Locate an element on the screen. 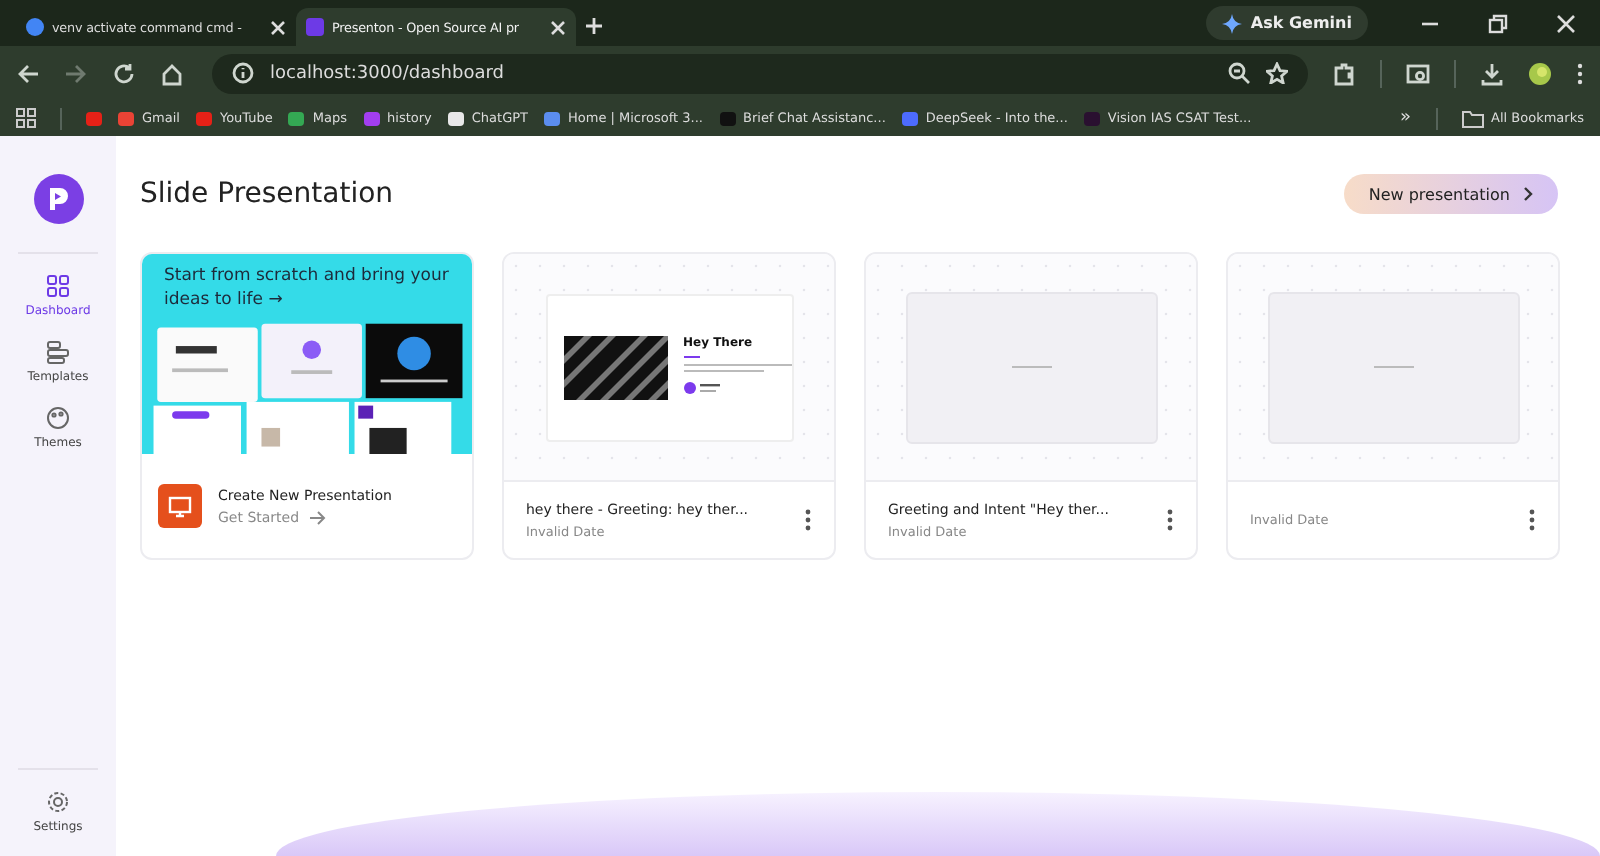 The width and height of the screenshot is (1600, 856). info-icon is located at coordinates (243, 73).